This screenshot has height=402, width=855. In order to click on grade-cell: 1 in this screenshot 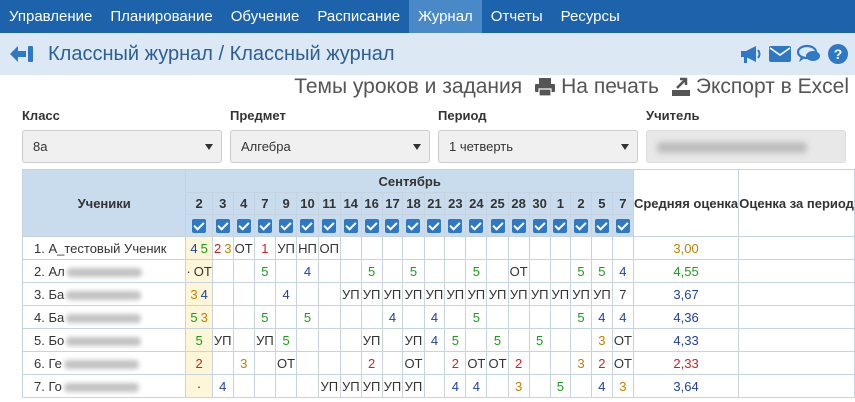, I will do `click(265, 248)`.